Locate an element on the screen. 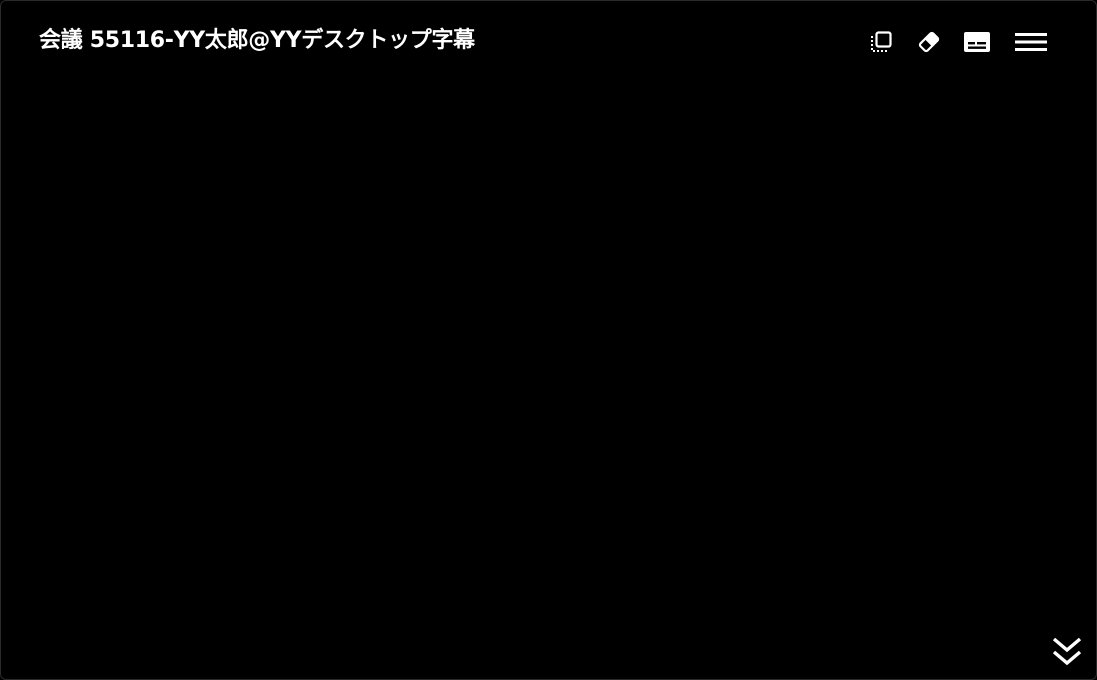 This screenshot has height=680, width=1097. double-chevron-down-icon is located at coordinates (1067, 654).